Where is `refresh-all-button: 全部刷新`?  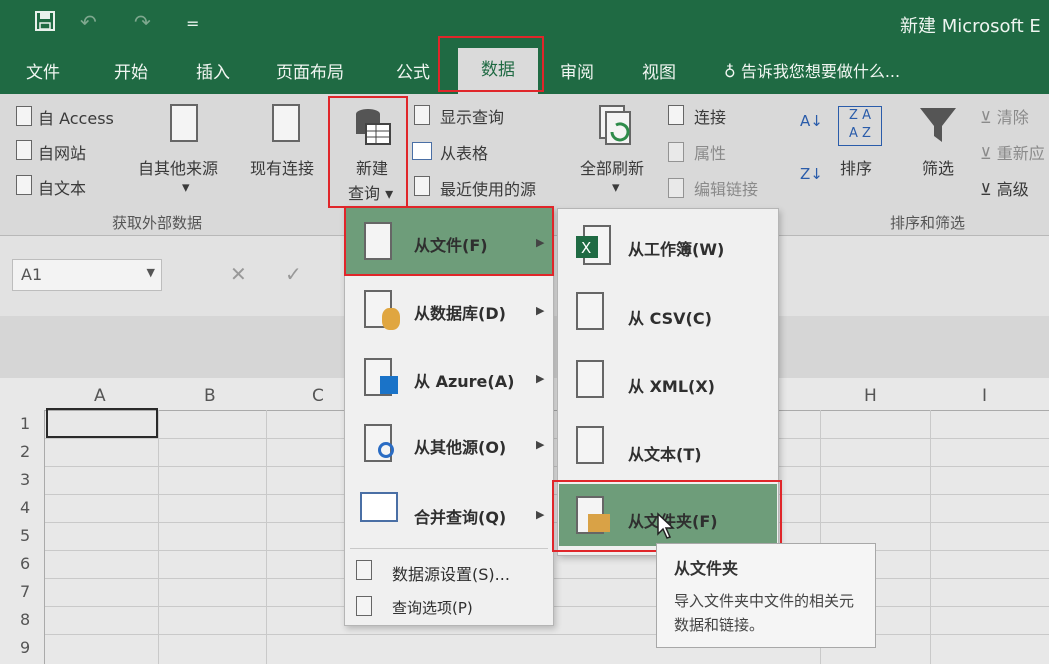 refresh-all-button: 全部刷新 is located at coordinates (612, 167).